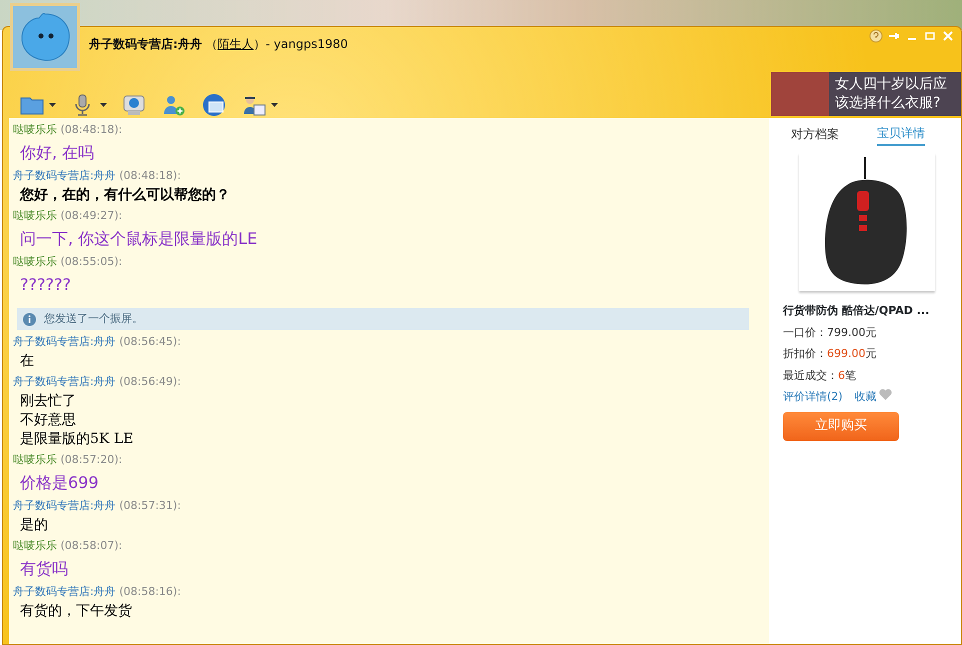 This screenshot has height=645, width=962. Describe the element at coordinates (150, 381) in the screenshot. I see `message-time: (08:56:49):` at that location.